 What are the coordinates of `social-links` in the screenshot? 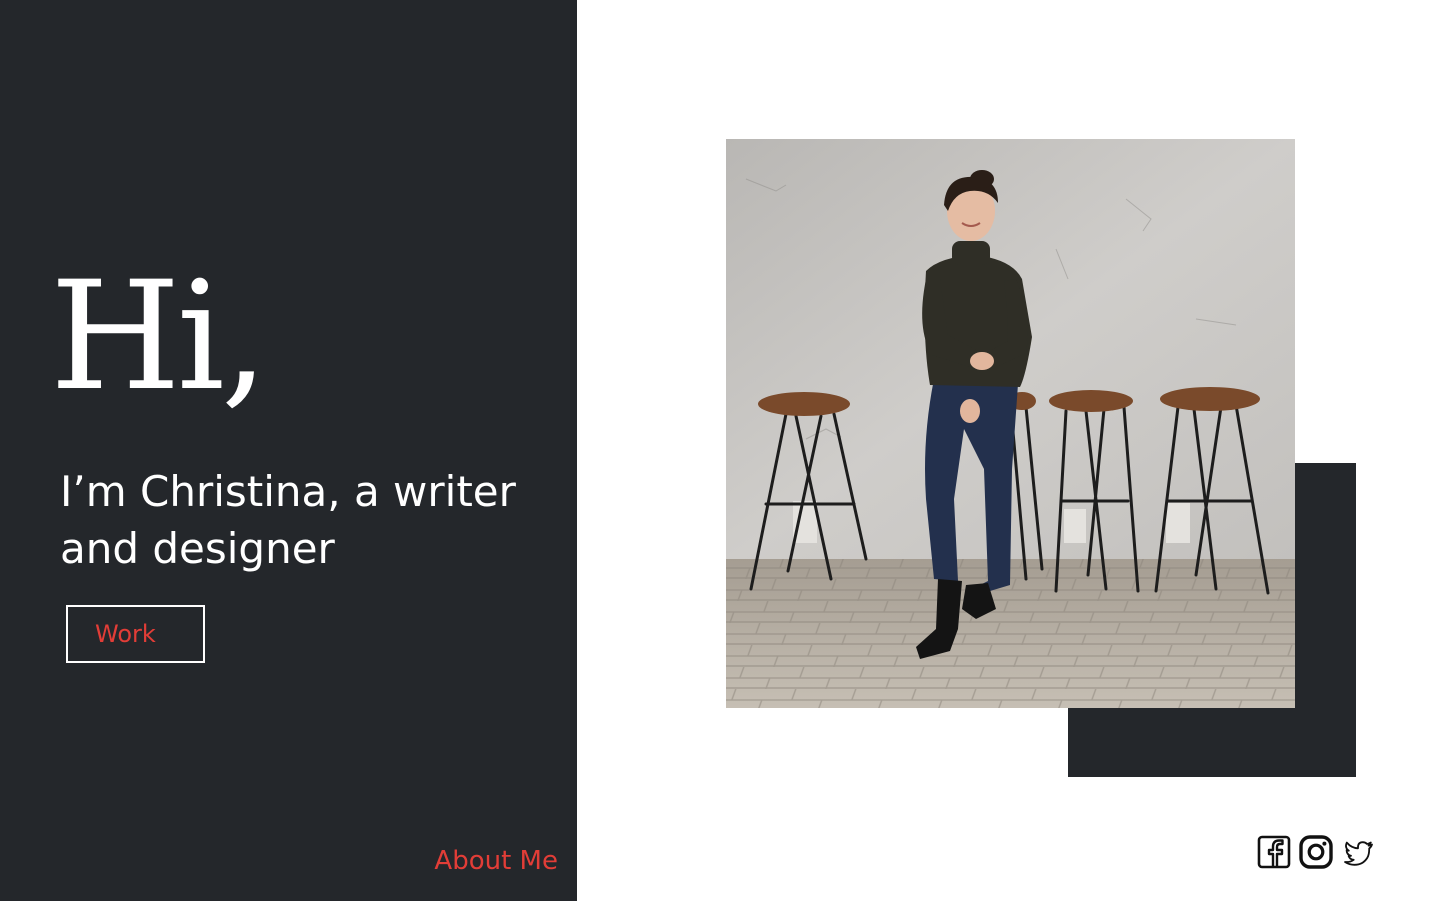 It's located at (1316, 852).